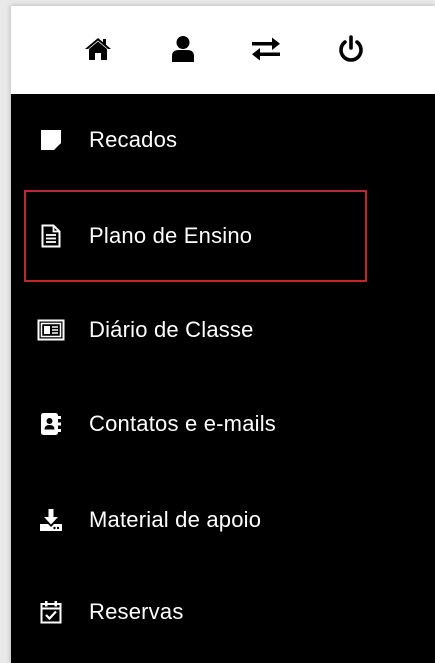 The height and width of the screenshot is (663, 435). I want to click on switch-icon, so click(266, 49).